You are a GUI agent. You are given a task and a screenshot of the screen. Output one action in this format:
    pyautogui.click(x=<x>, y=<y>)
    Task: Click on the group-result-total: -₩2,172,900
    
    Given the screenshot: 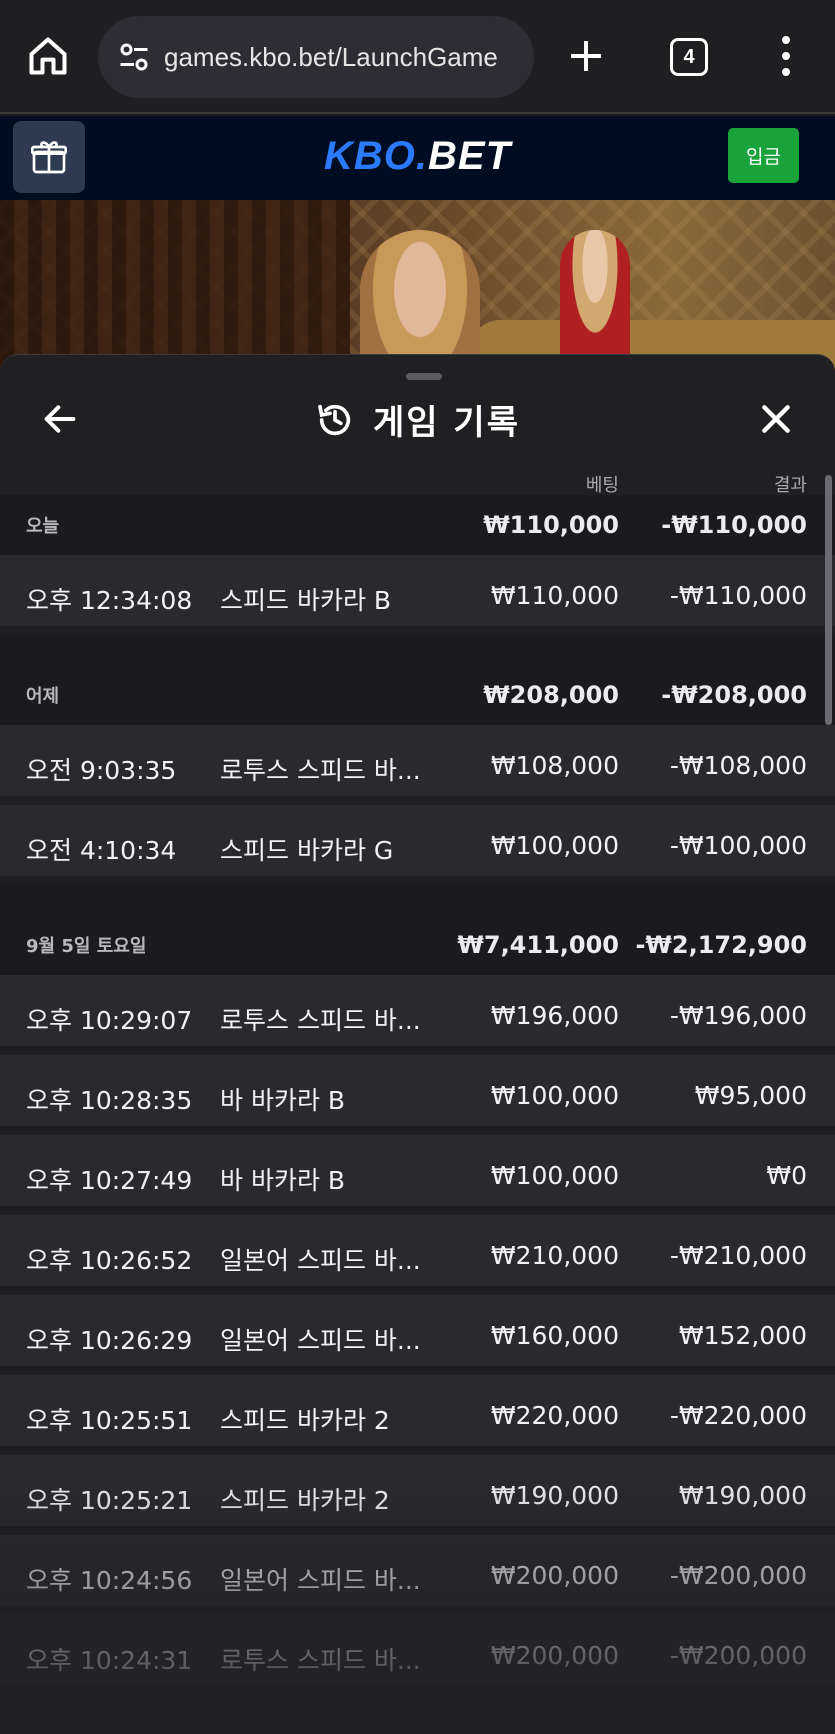 What is the action you would take?
    pyautogui.click(x=721, y=945)
    